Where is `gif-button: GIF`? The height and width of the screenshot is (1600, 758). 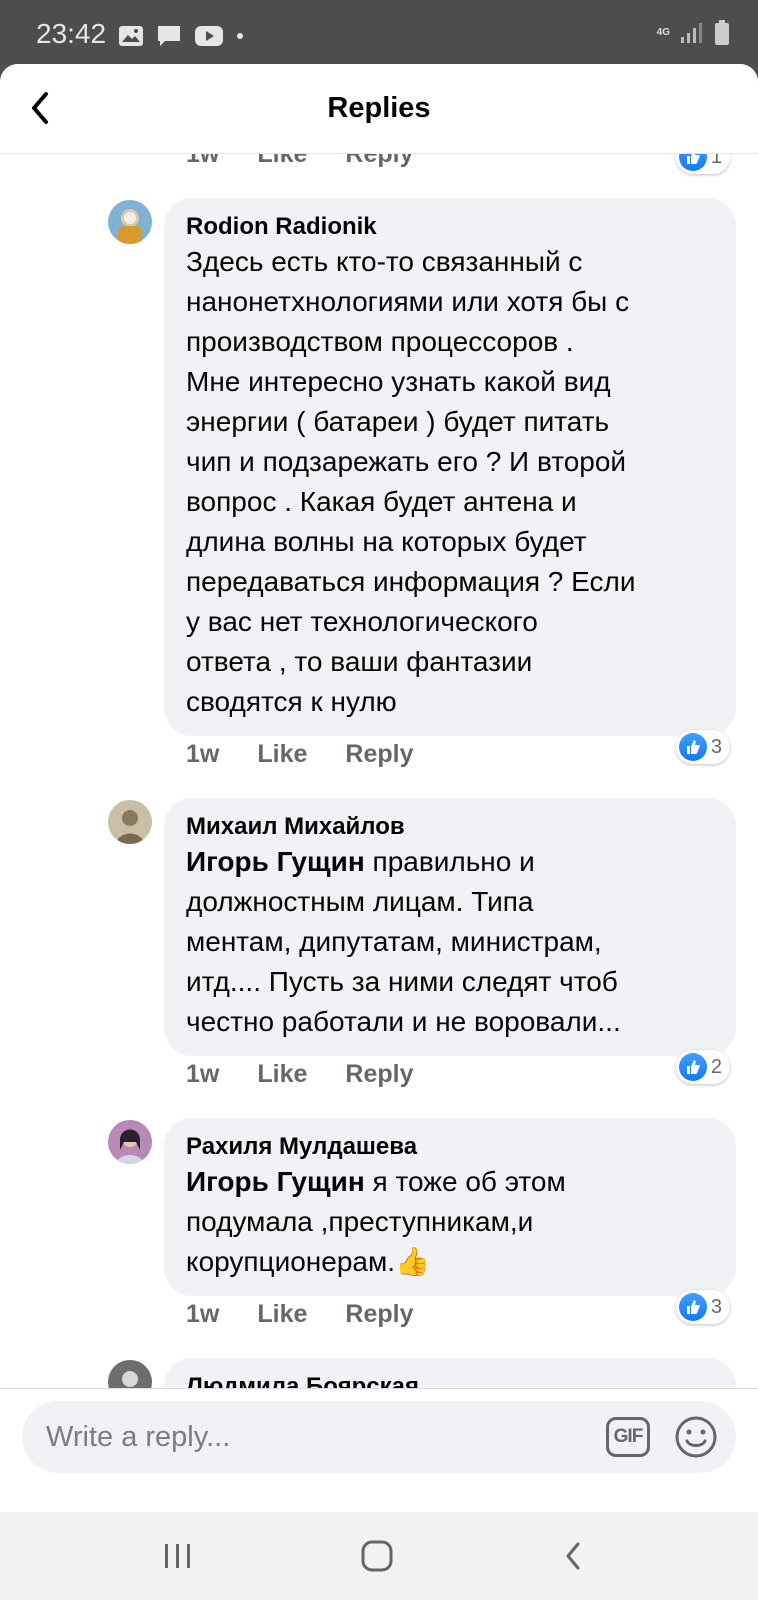
gif-button: GIF is located at coordinates (628, 1437).